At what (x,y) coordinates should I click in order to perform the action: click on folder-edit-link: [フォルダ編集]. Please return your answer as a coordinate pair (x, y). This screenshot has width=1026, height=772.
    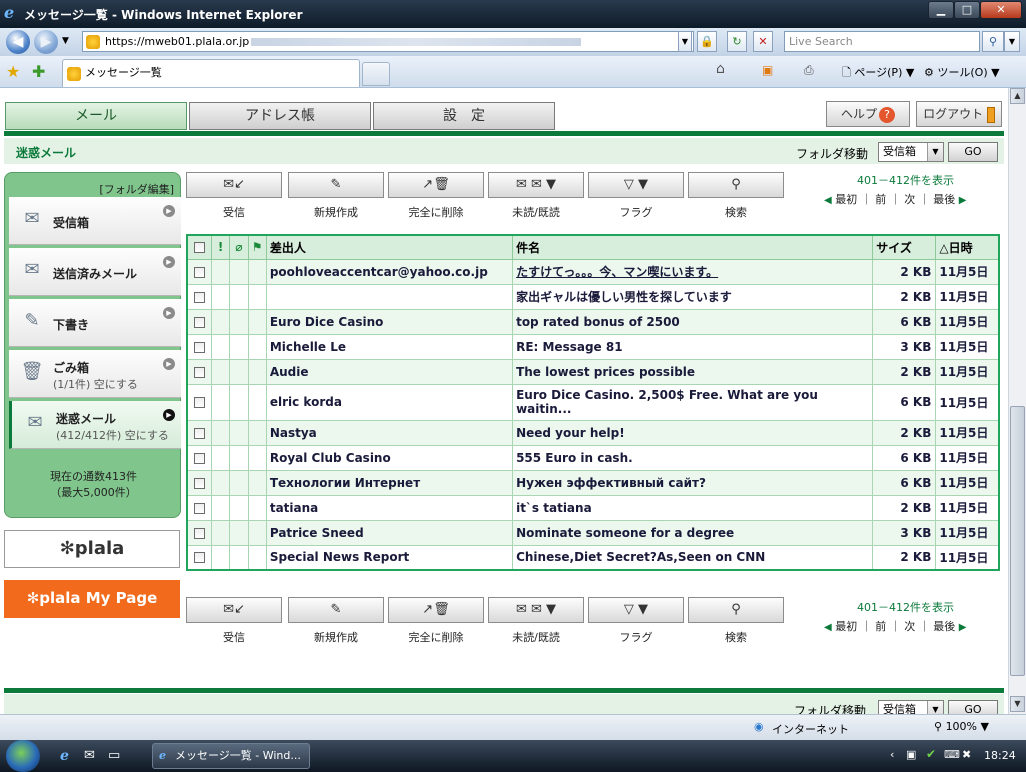
    Looking at the image, I should click on (136, 189).